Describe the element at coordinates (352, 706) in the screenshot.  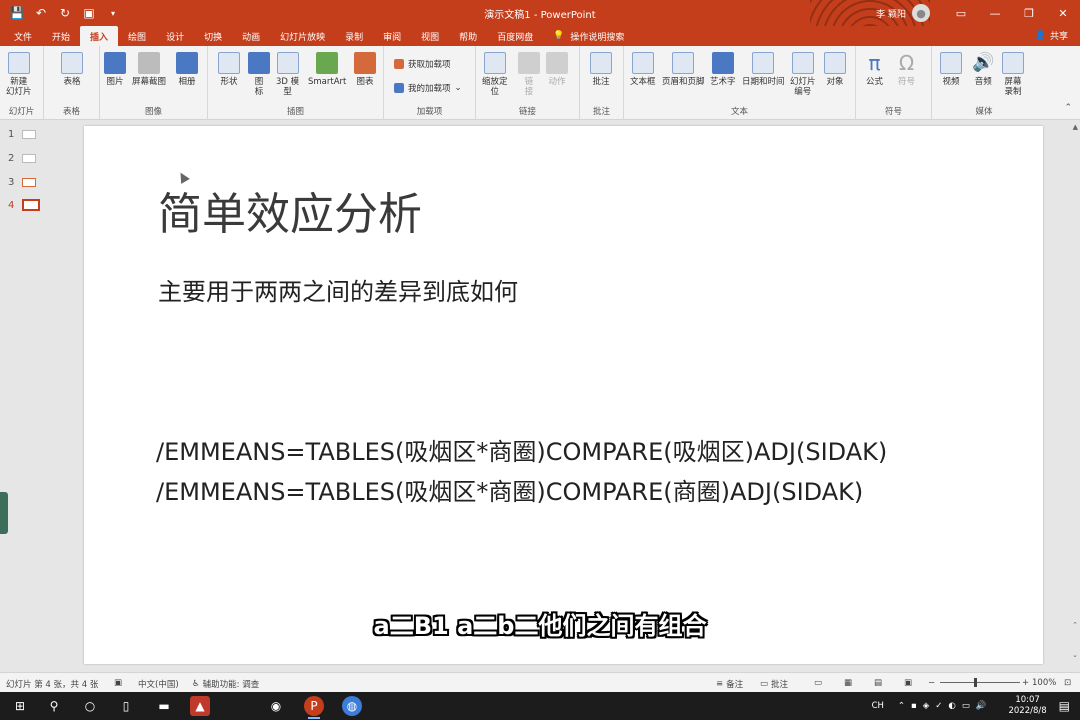
I see `browser-icon: ◍` at that location.